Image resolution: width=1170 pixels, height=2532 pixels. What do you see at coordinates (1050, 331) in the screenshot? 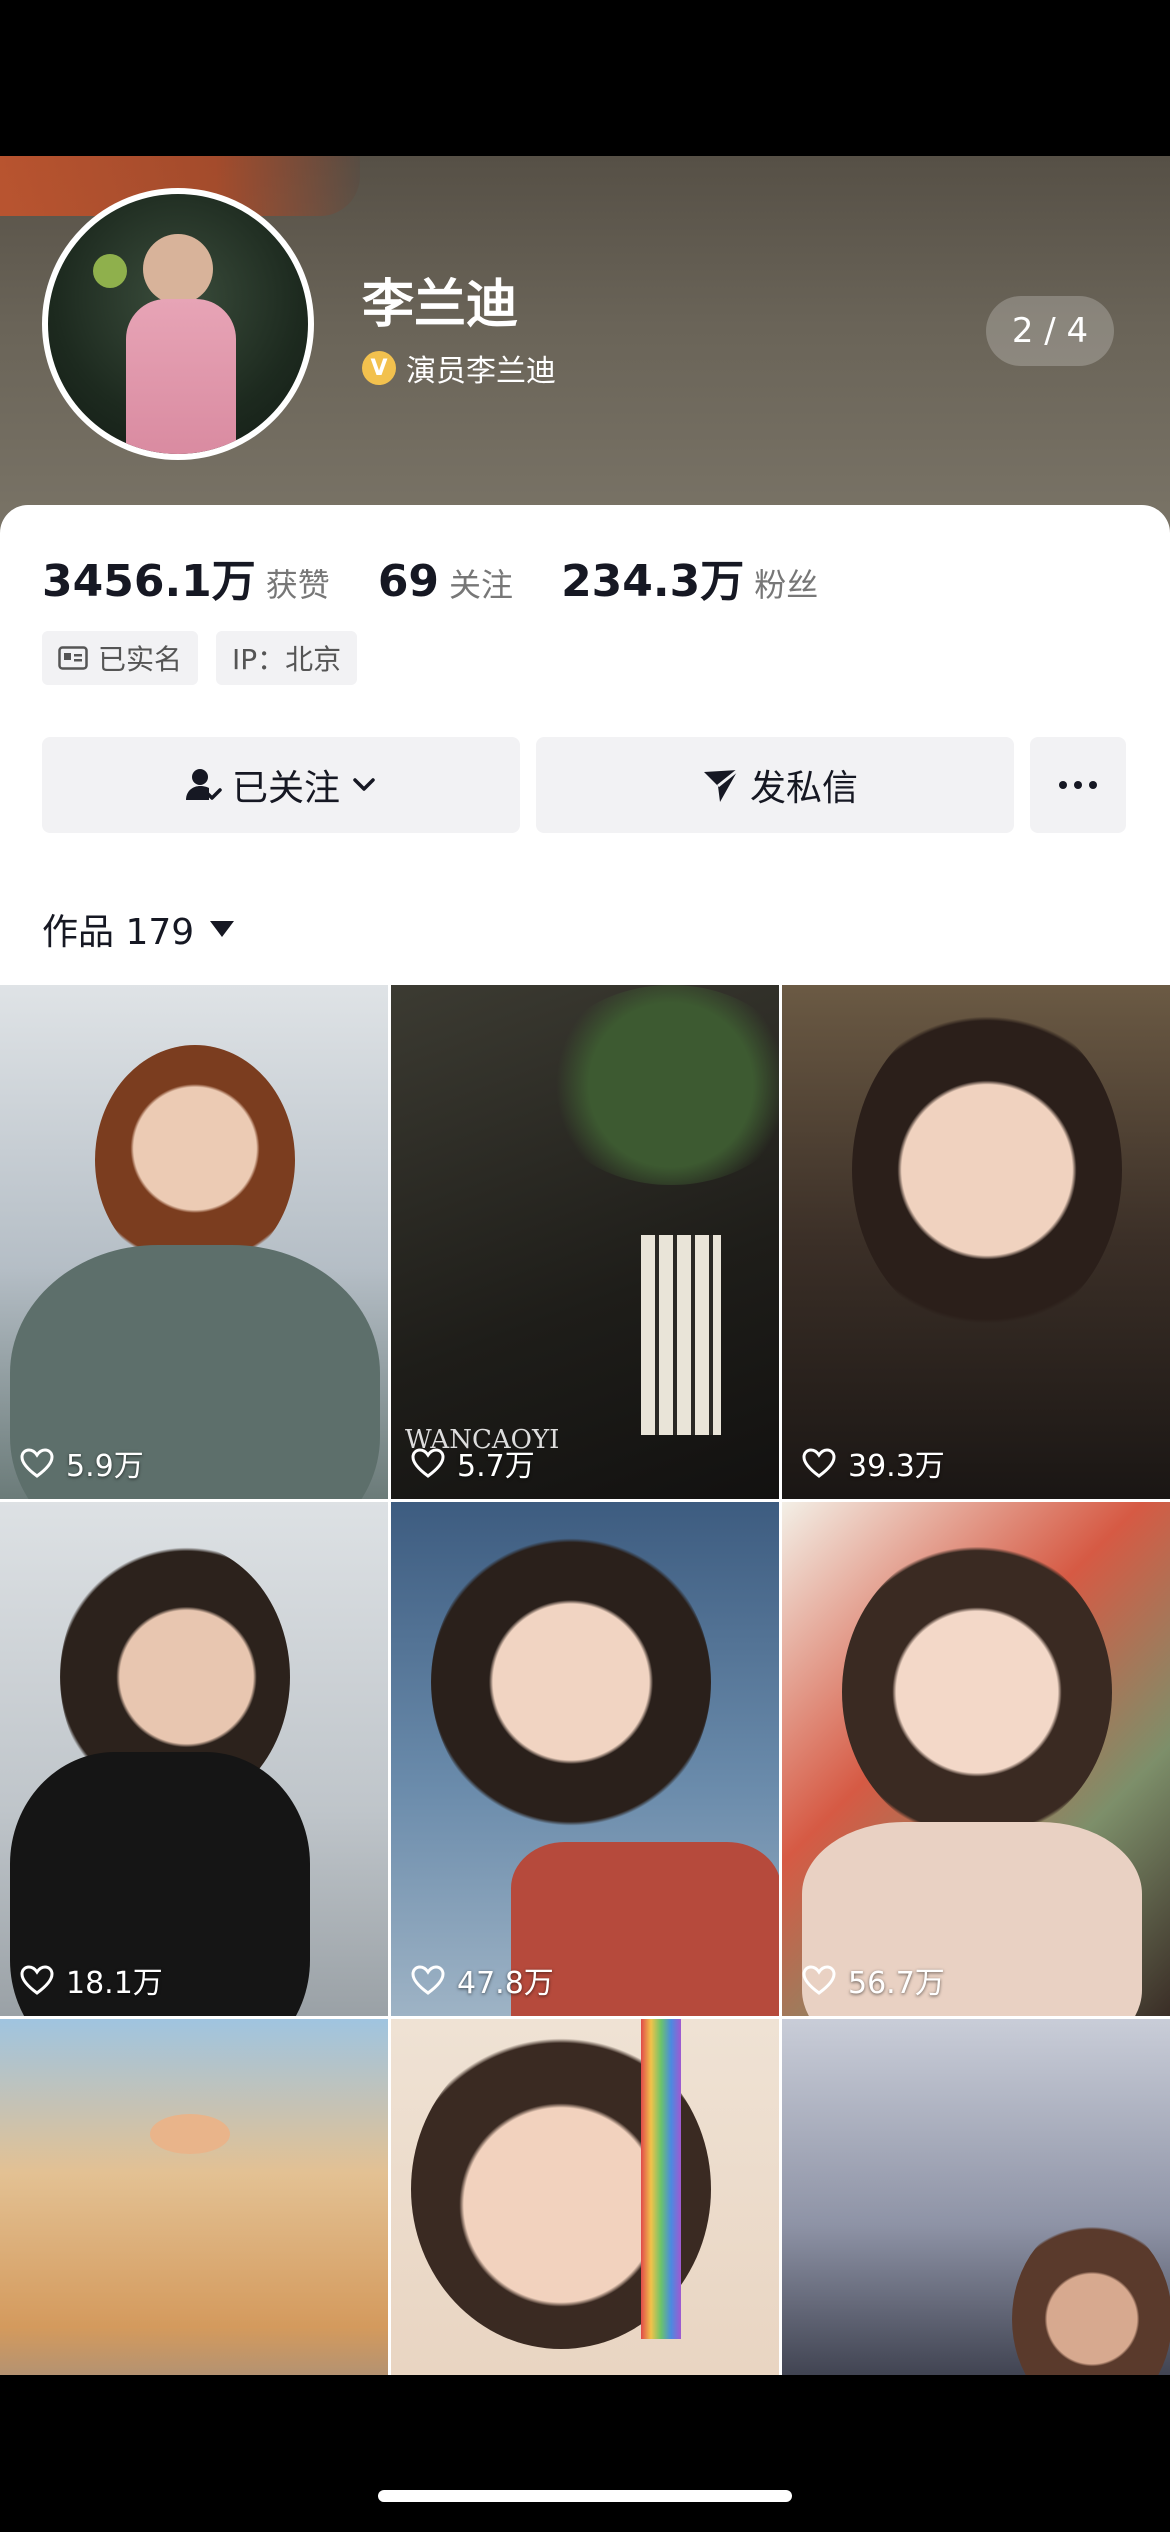
I see `banner-pager: 2 / 4` at bounding box center [1050, 331].